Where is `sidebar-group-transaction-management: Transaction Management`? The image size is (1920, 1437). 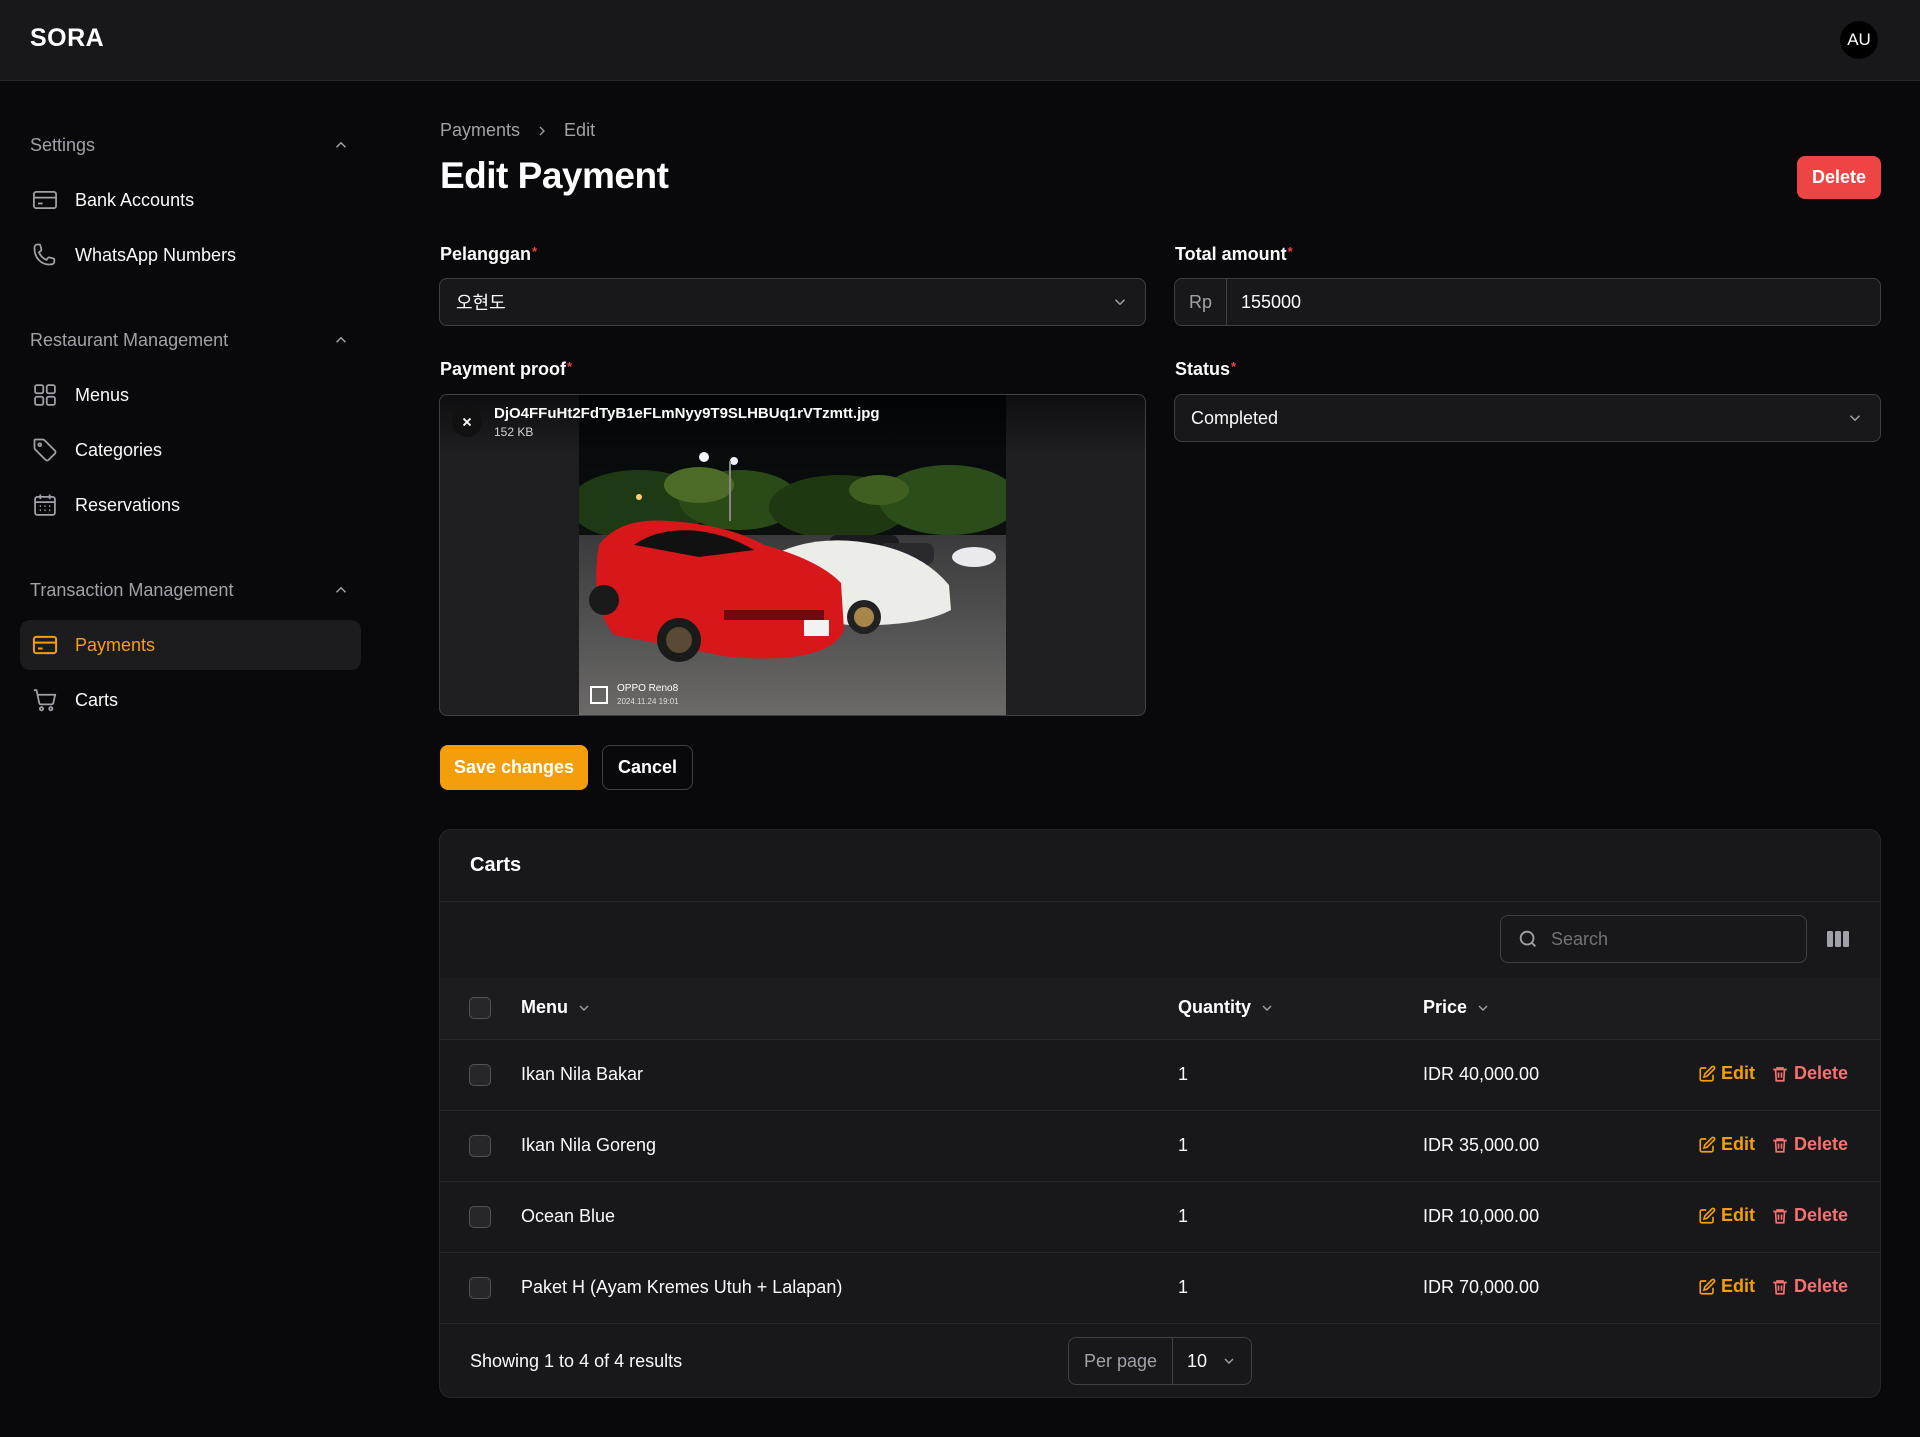
sidebar-group-transaction-management: Transaction Management is located at coordinates (190, 590).